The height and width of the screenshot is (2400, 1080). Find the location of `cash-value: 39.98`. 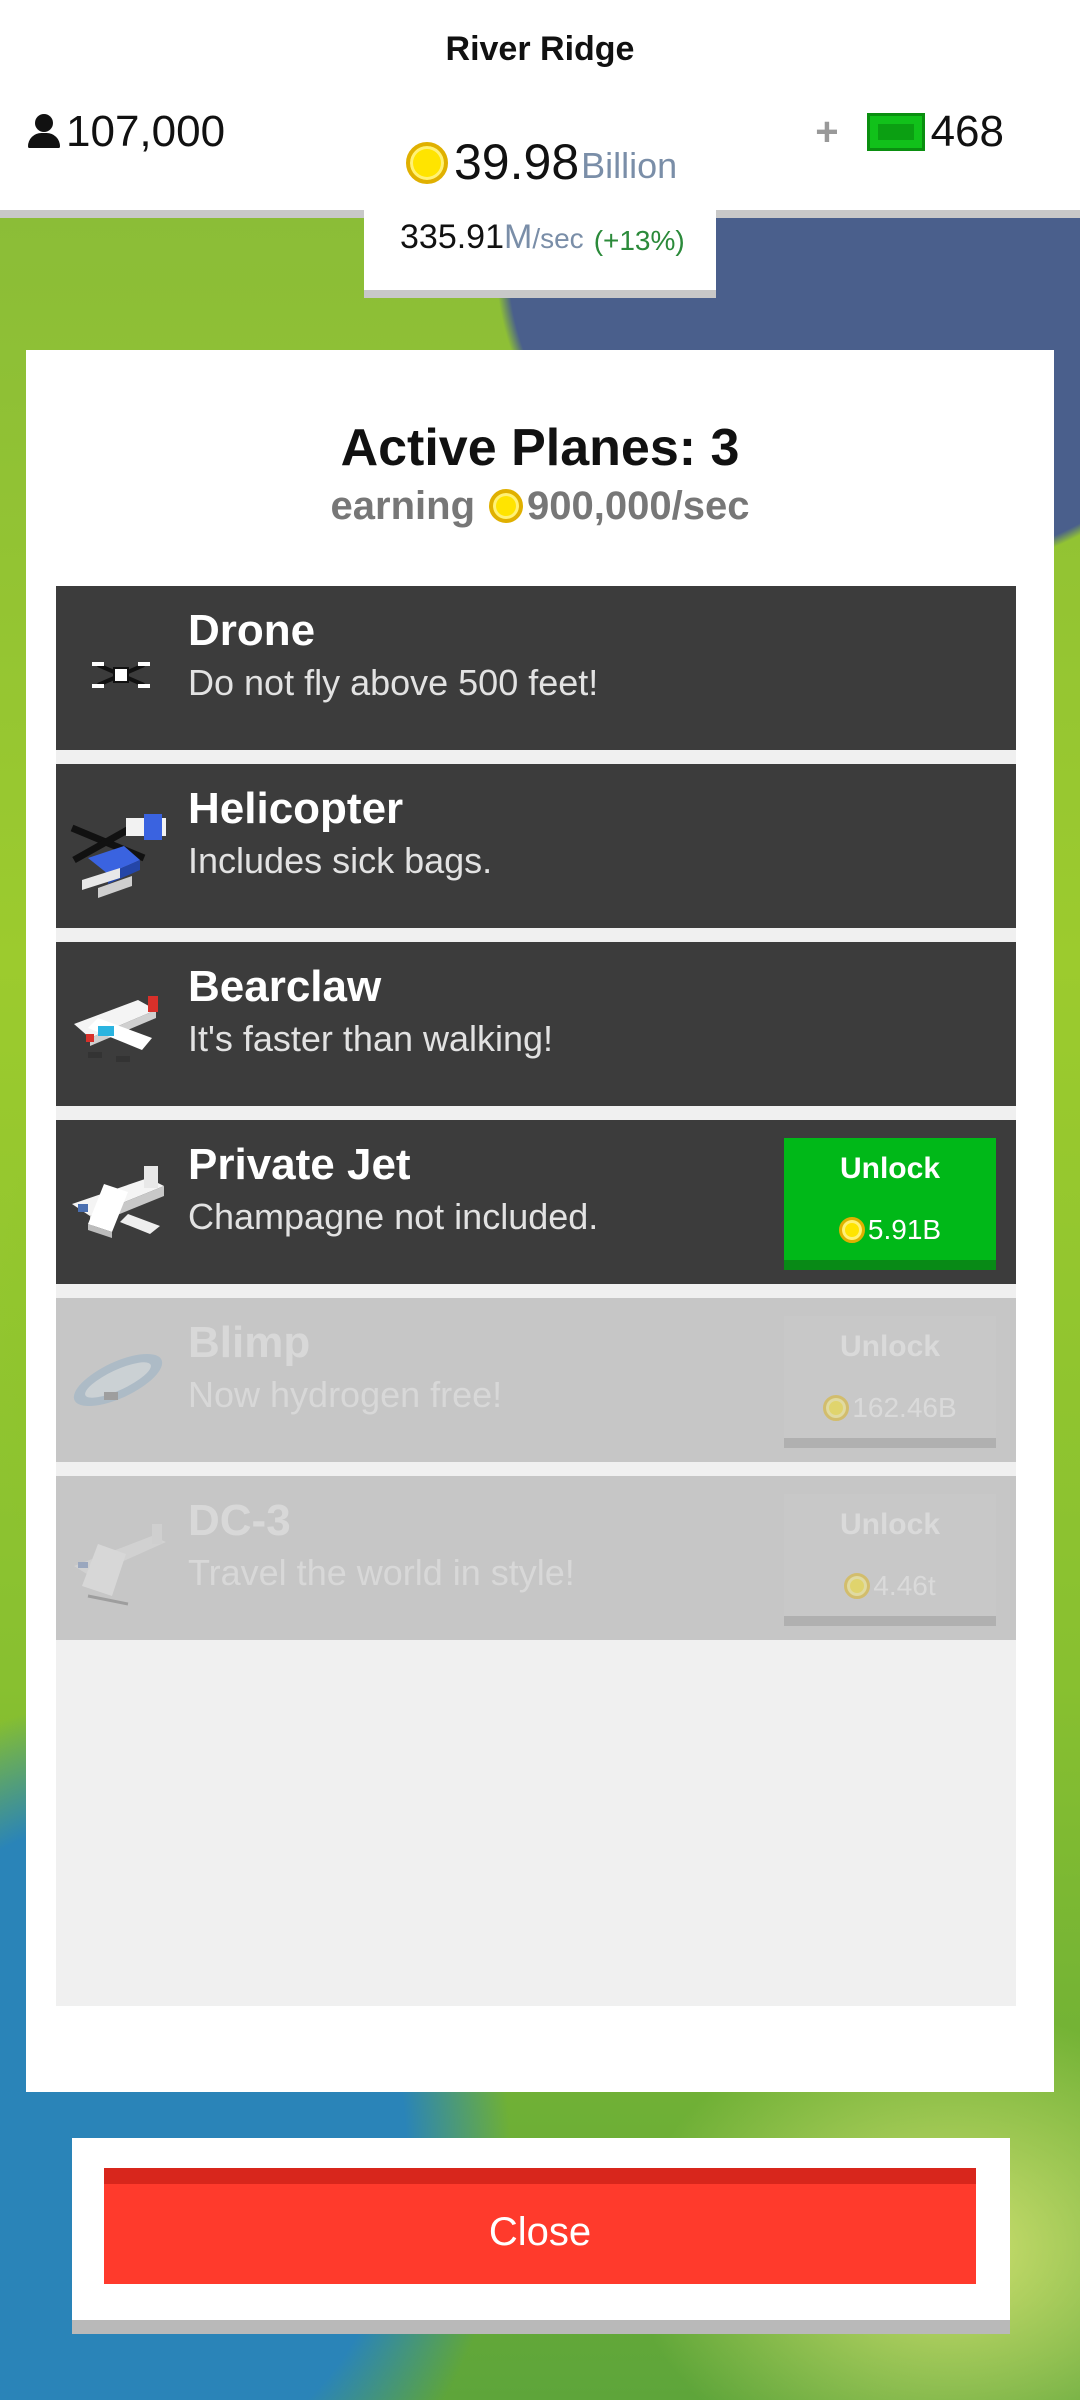

cash-value: 39.98 is located at coordinates (517, 162).